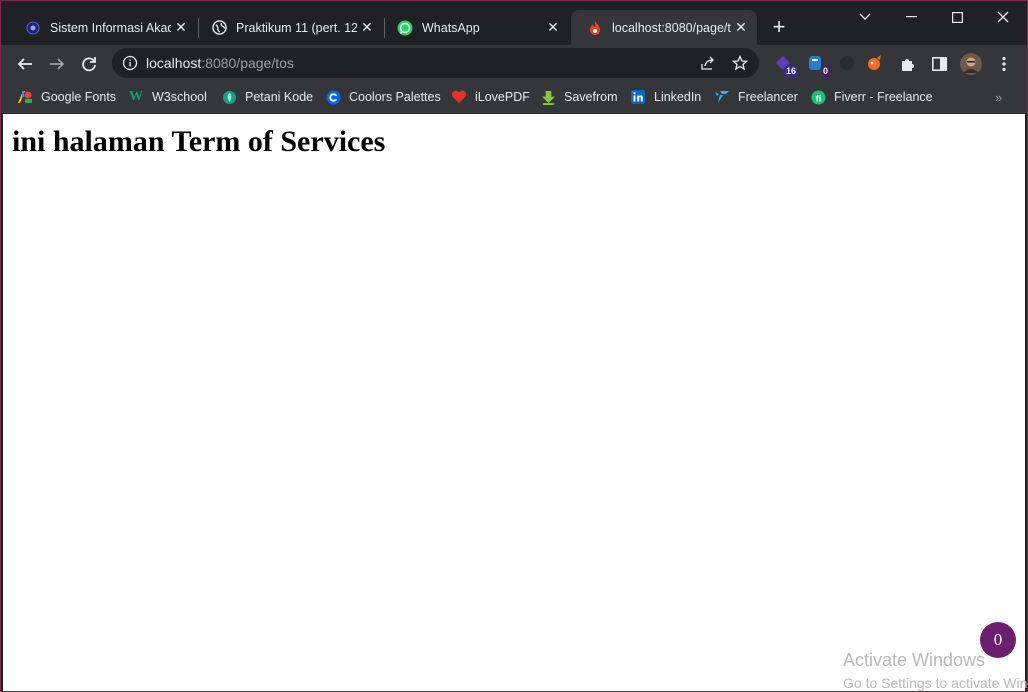 The height and width of the screenshot is (692, 1028). Describe the element at coordinates (136, 96) in the screenshot. I see `w3schools-icon: W` at that location.